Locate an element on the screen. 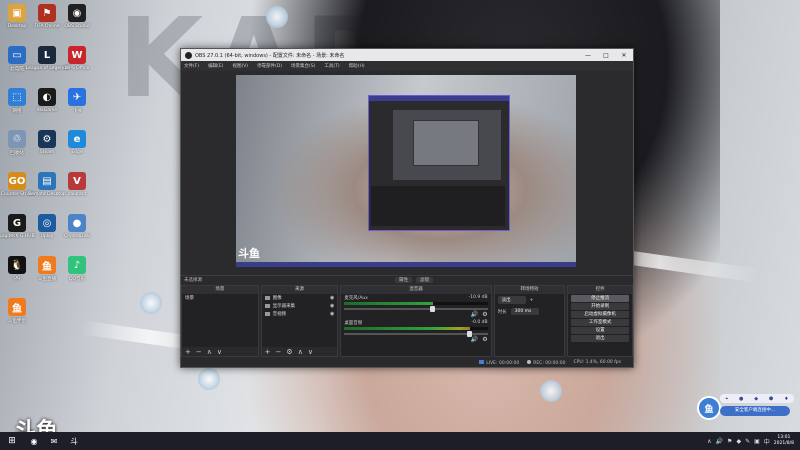  tray-overflow-icon: ∧ is located at coordinates (709, 441).